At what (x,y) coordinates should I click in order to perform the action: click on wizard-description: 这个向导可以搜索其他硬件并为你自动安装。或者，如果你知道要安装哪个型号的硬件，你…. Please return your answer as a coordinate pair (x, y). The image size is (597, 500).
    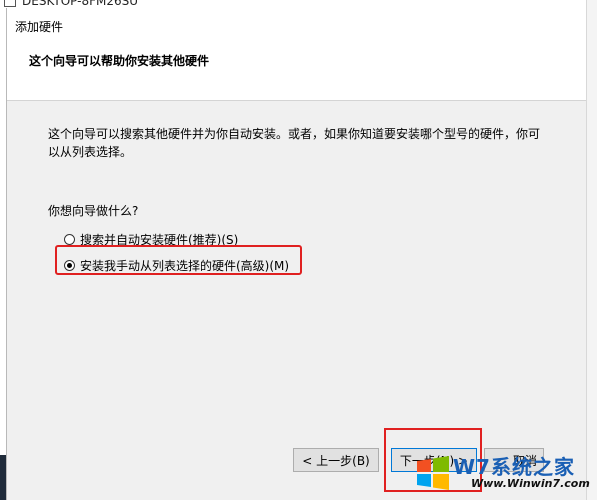
    Looking at the image, I should click on (294, 143).